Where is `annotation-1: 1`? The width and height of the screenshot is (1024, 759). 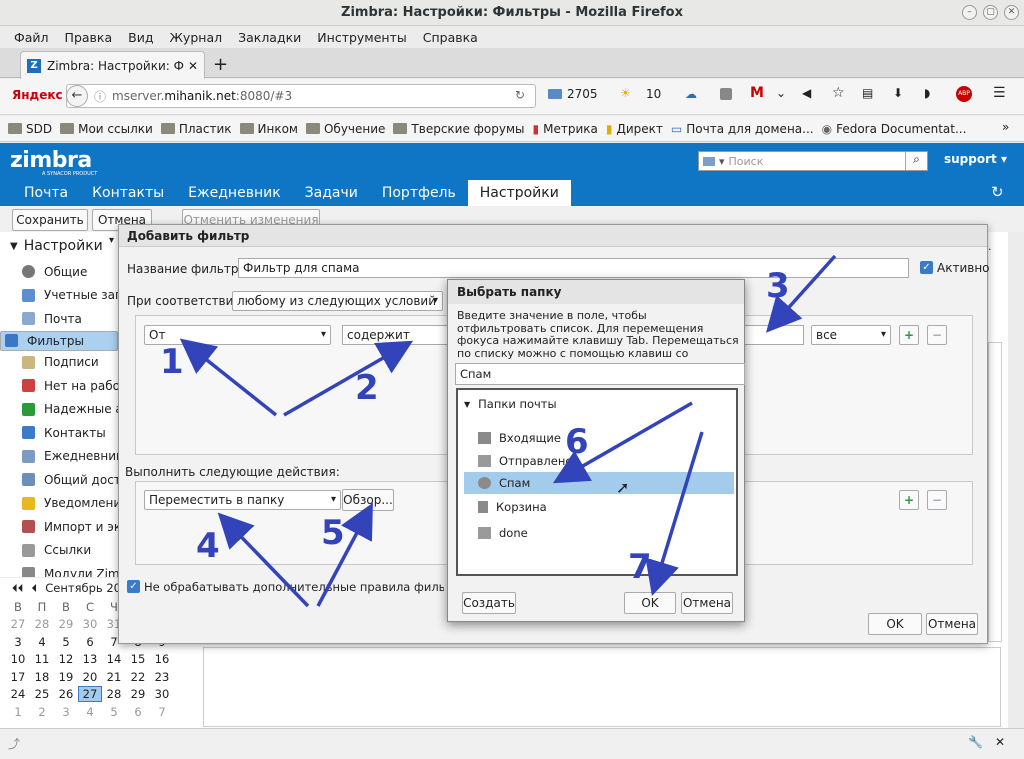 annotation-1: 1 is located at coordinates (172, 362).